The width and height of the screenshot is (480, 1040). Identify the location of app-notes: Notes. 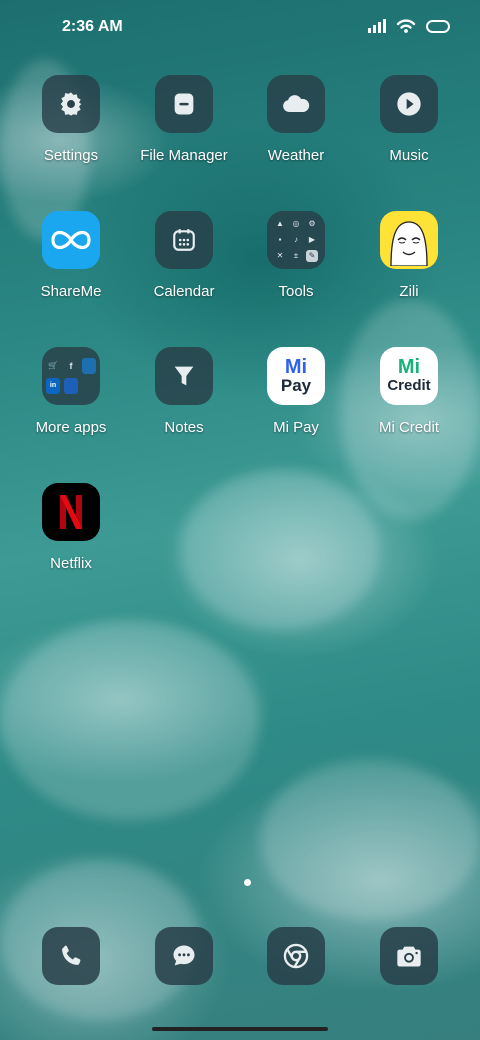
(184, 391).